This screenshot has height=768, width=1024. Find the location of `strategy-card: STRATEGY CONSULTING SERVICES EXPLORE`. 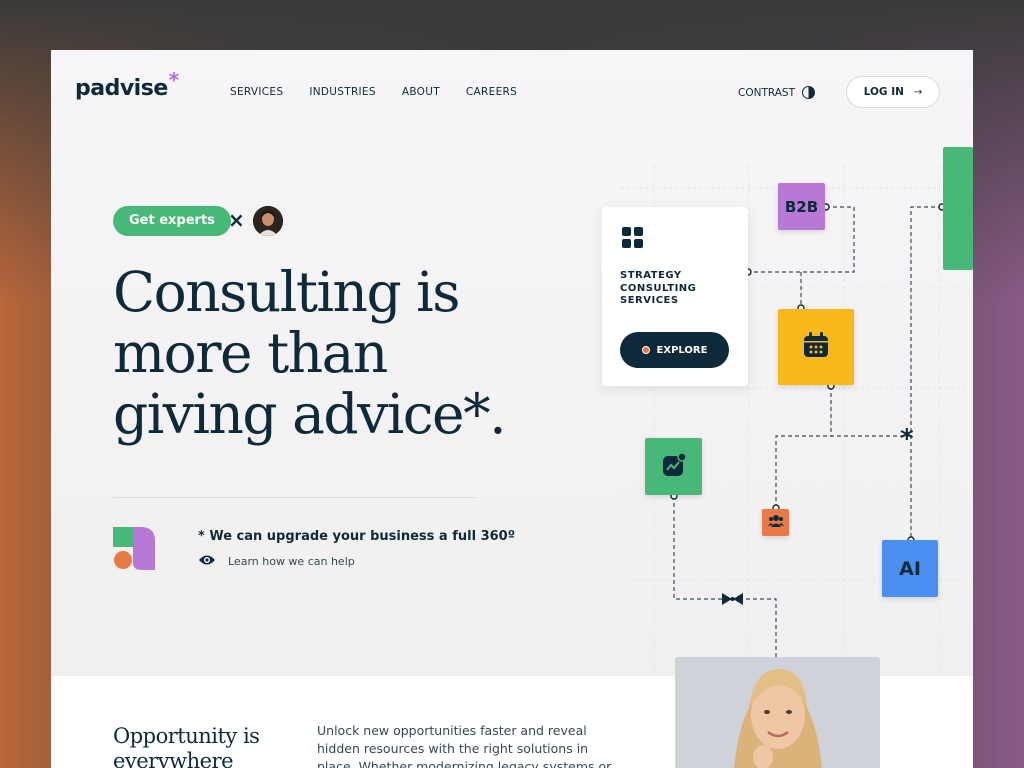

strategy-card: STRATEGY CONSULTING SERVICES EXPLORE is located at coordinates (675, 296).